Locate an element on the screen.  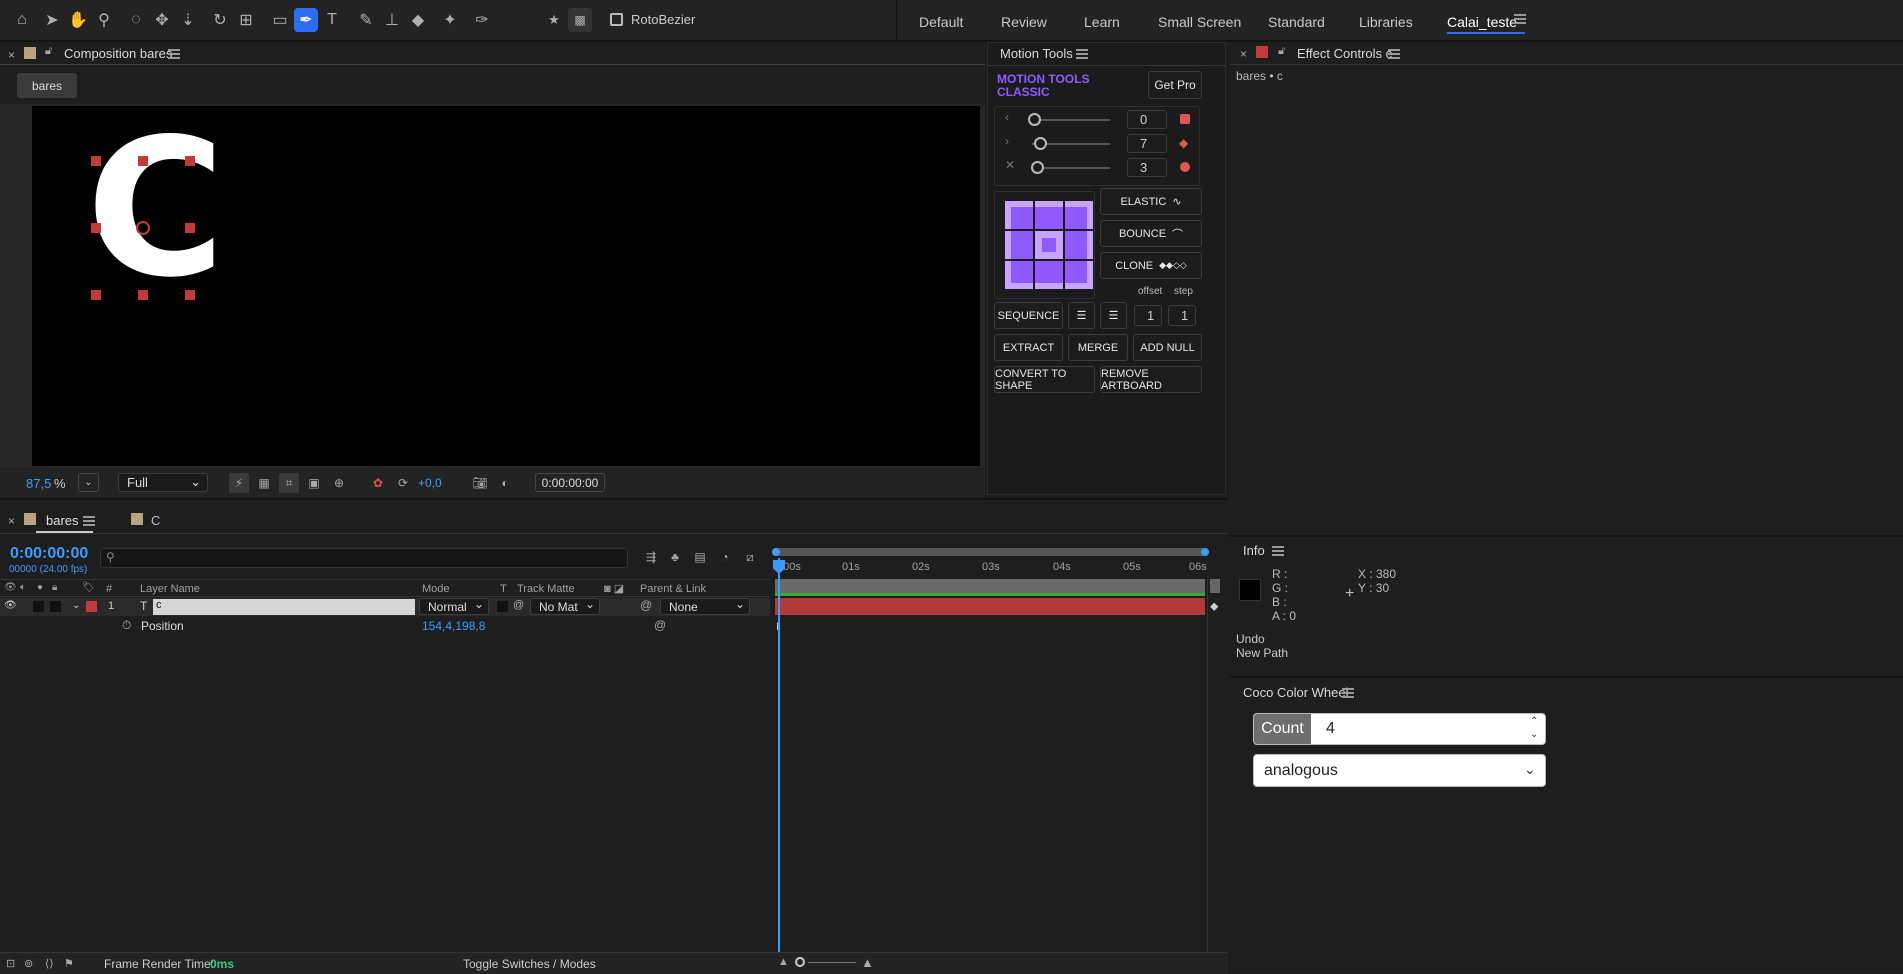
rotobezier-checkbox is located at coordinates (616, 19).